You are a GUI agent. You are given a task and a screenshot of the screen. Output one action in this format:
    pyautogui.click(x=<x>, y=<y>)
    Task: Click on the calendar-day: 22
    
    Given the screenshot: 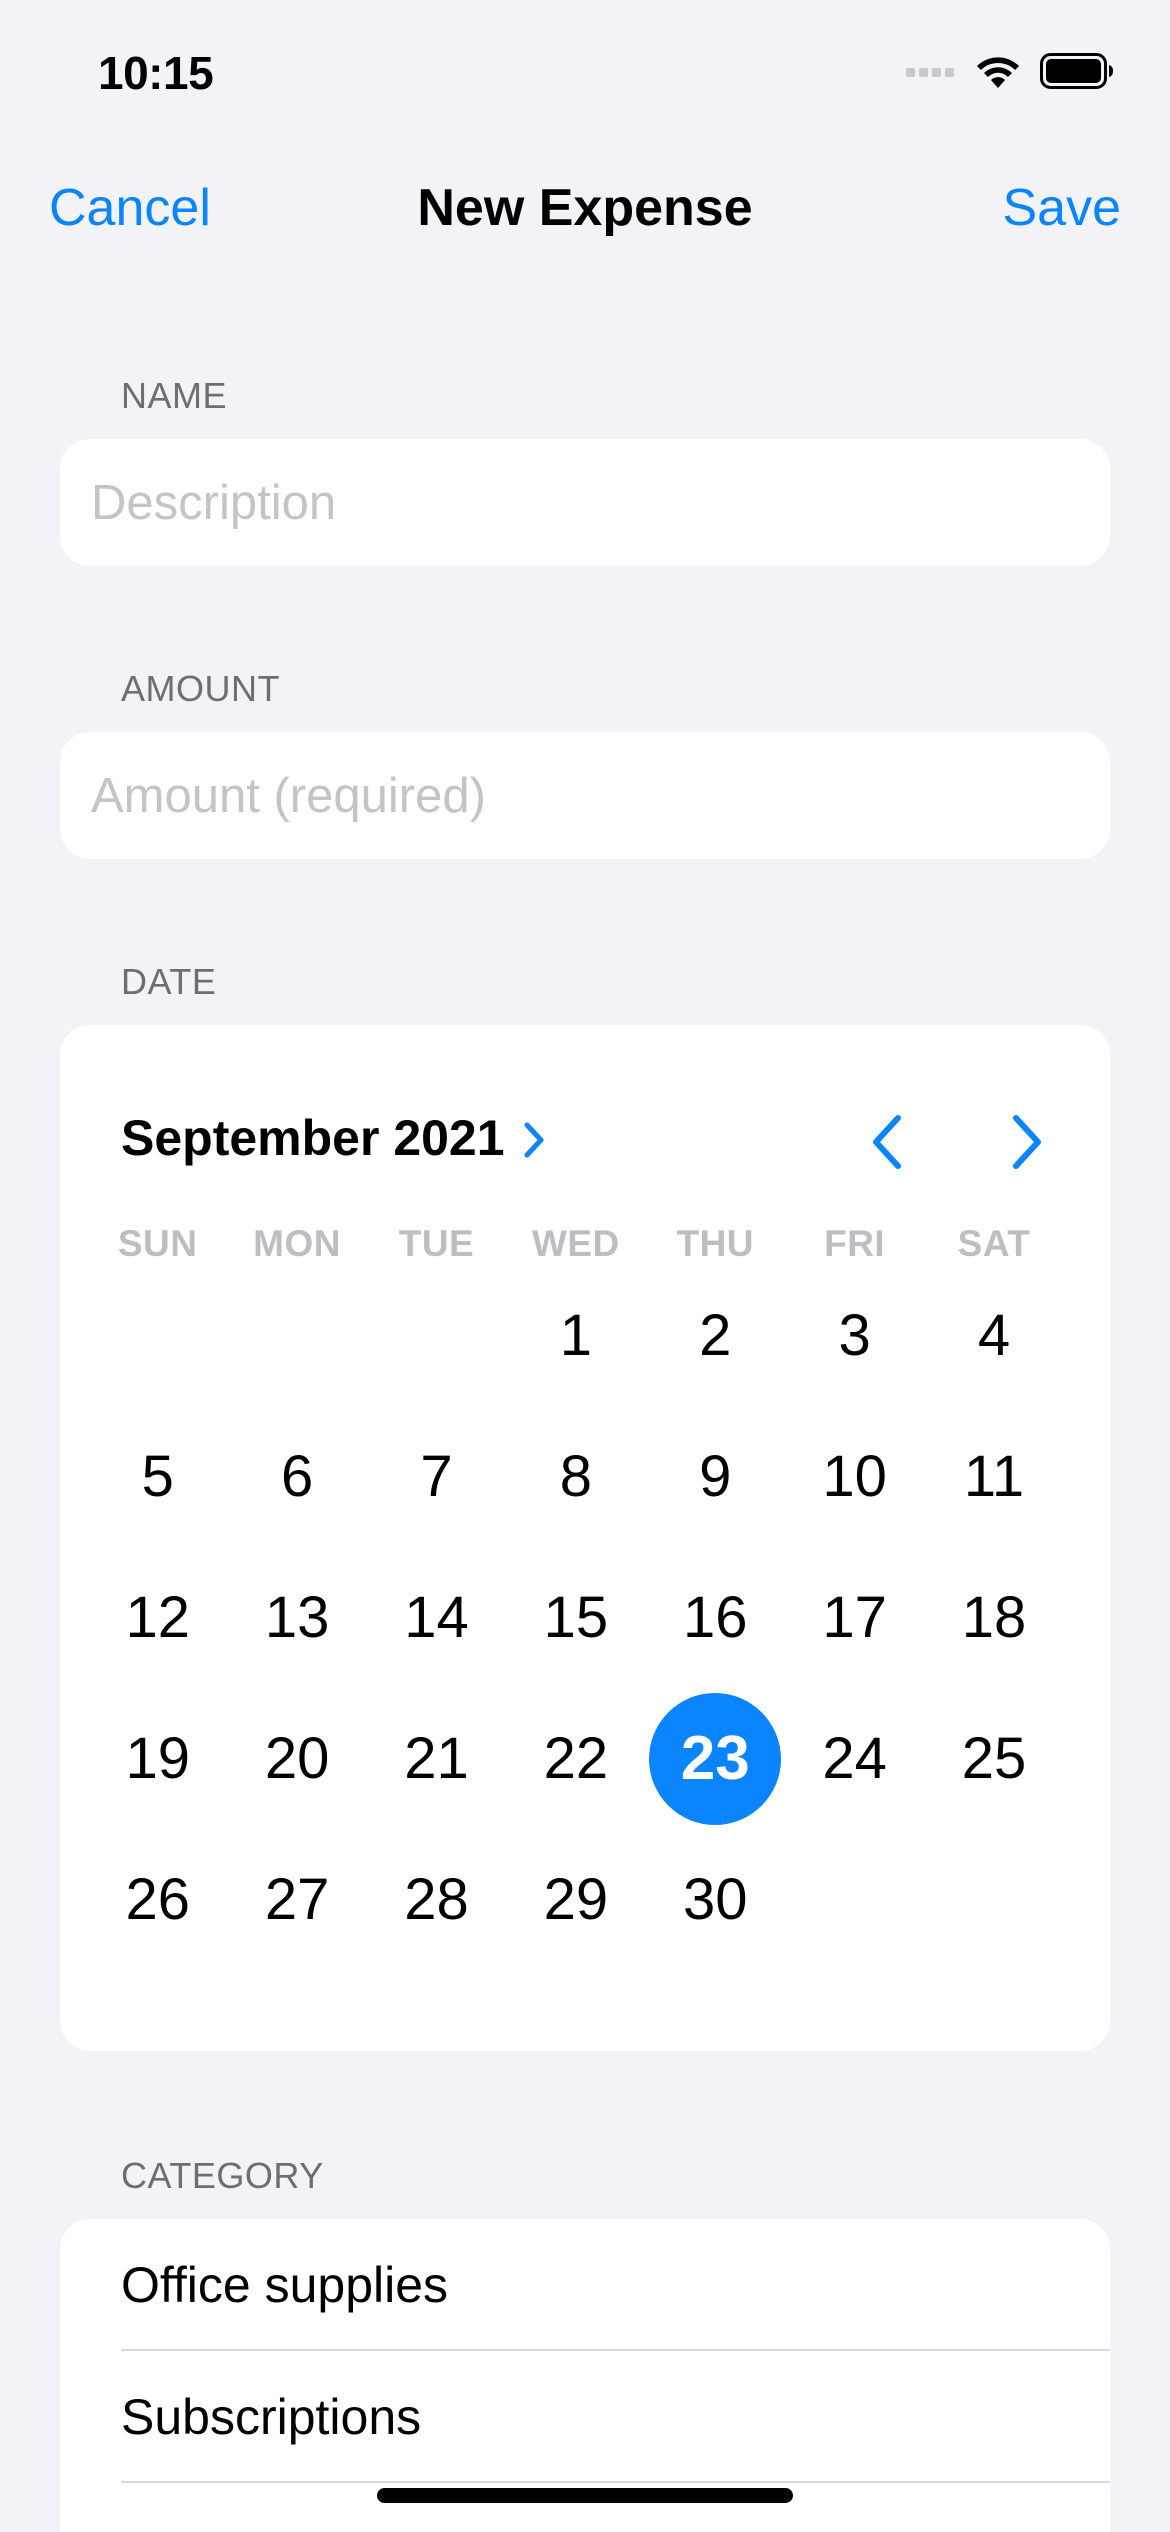 What is the action you would take?
    pyautogui.click(x=575, y=1758)
    